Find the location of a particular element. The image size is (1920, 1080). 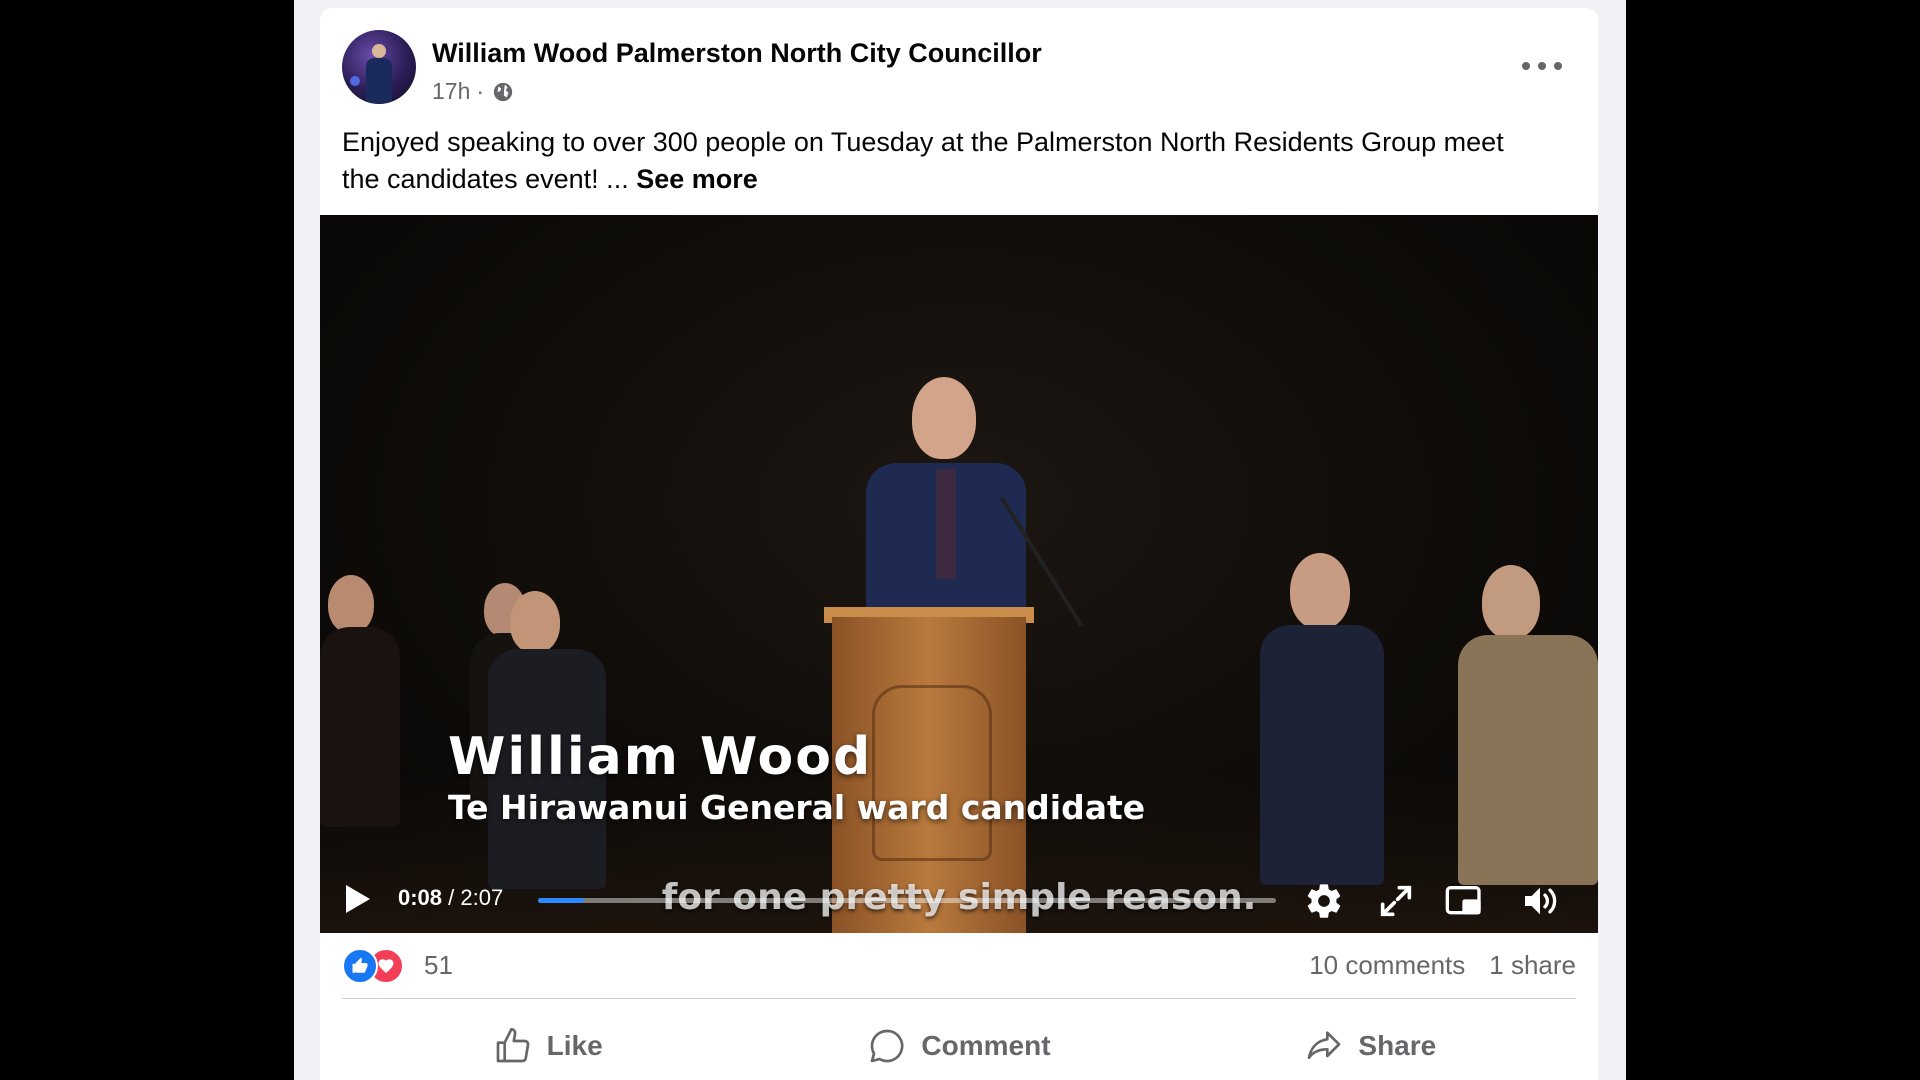

avatar is located at coordinates (379, 67).